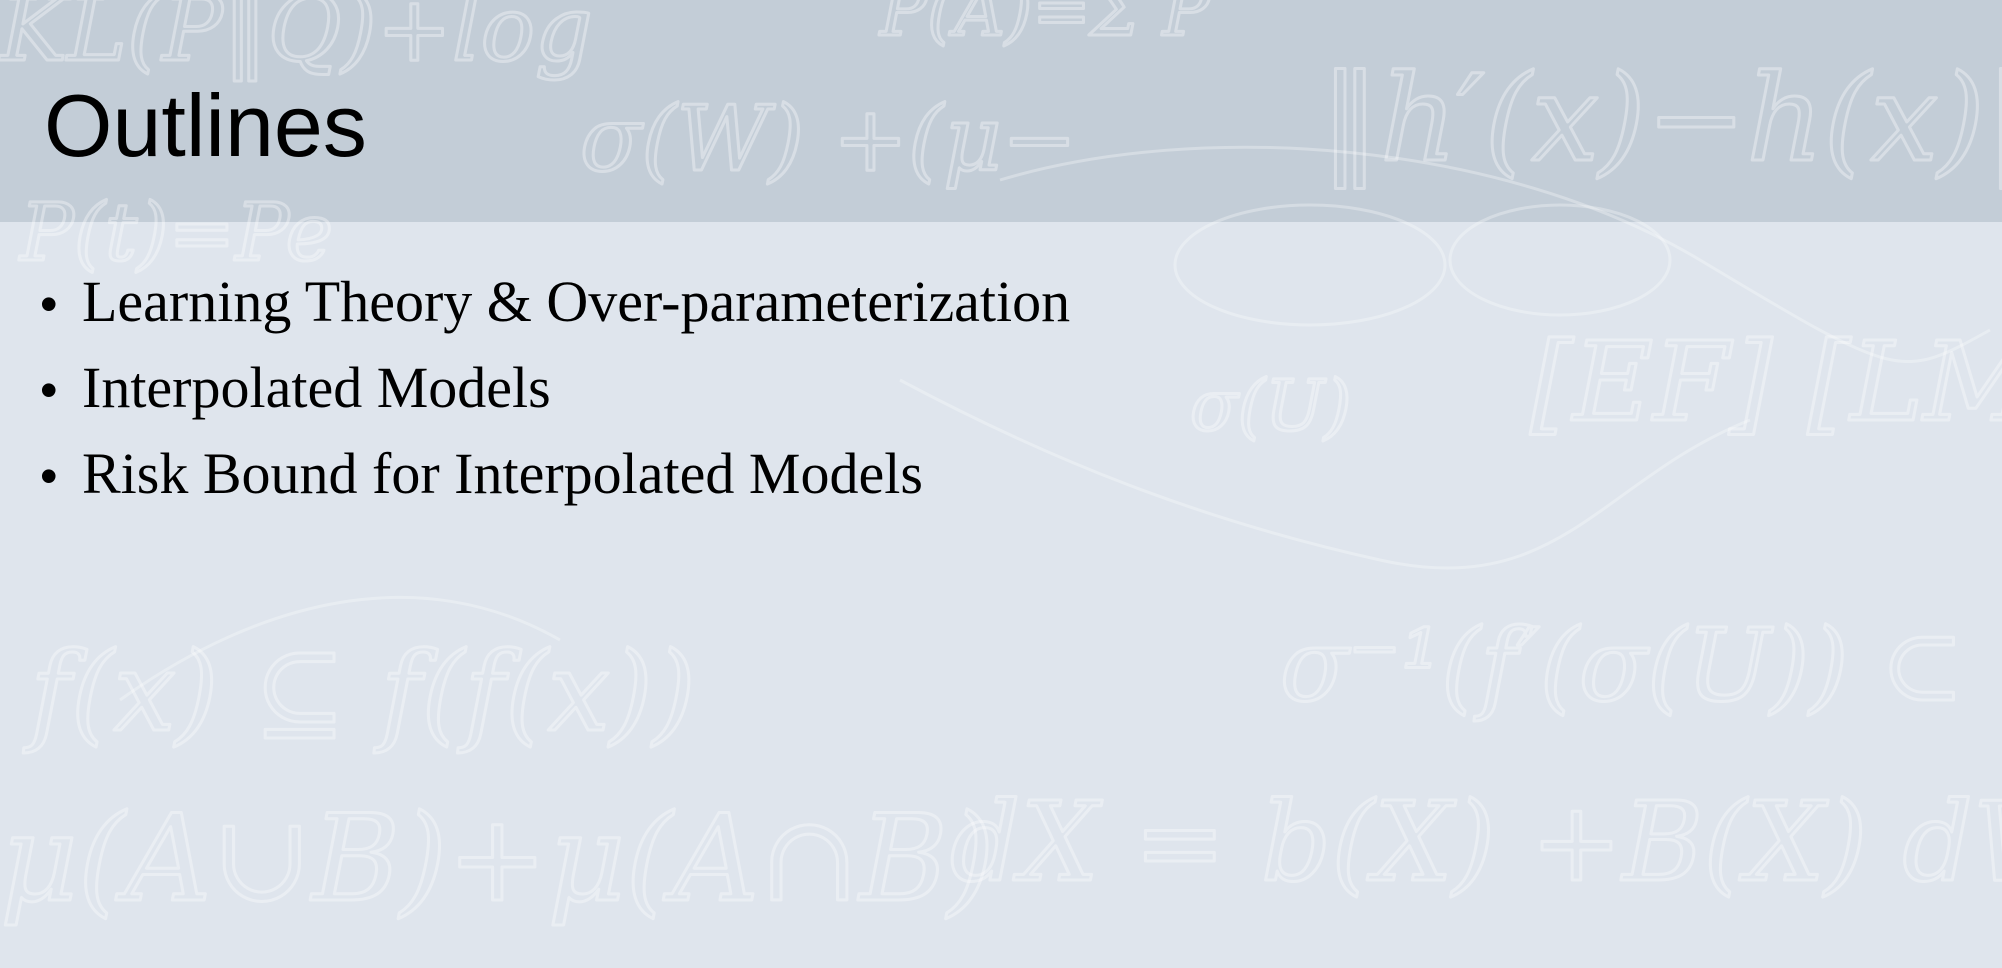 The height and width of the screenshot is (968, 2002). I want to click on svg-text: dX = b(X) +B(X) dW, so click(1476, 842).